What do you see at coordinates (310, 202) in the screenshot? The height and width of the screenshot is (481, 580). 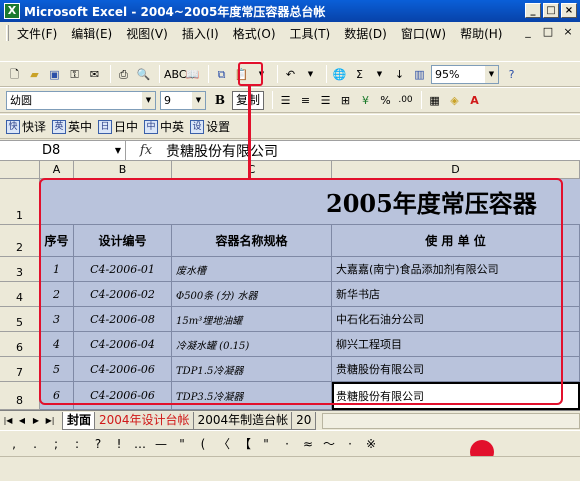 I see `sheet-title-cell: 2005年度常压容器` at bounding box center [310, 202].